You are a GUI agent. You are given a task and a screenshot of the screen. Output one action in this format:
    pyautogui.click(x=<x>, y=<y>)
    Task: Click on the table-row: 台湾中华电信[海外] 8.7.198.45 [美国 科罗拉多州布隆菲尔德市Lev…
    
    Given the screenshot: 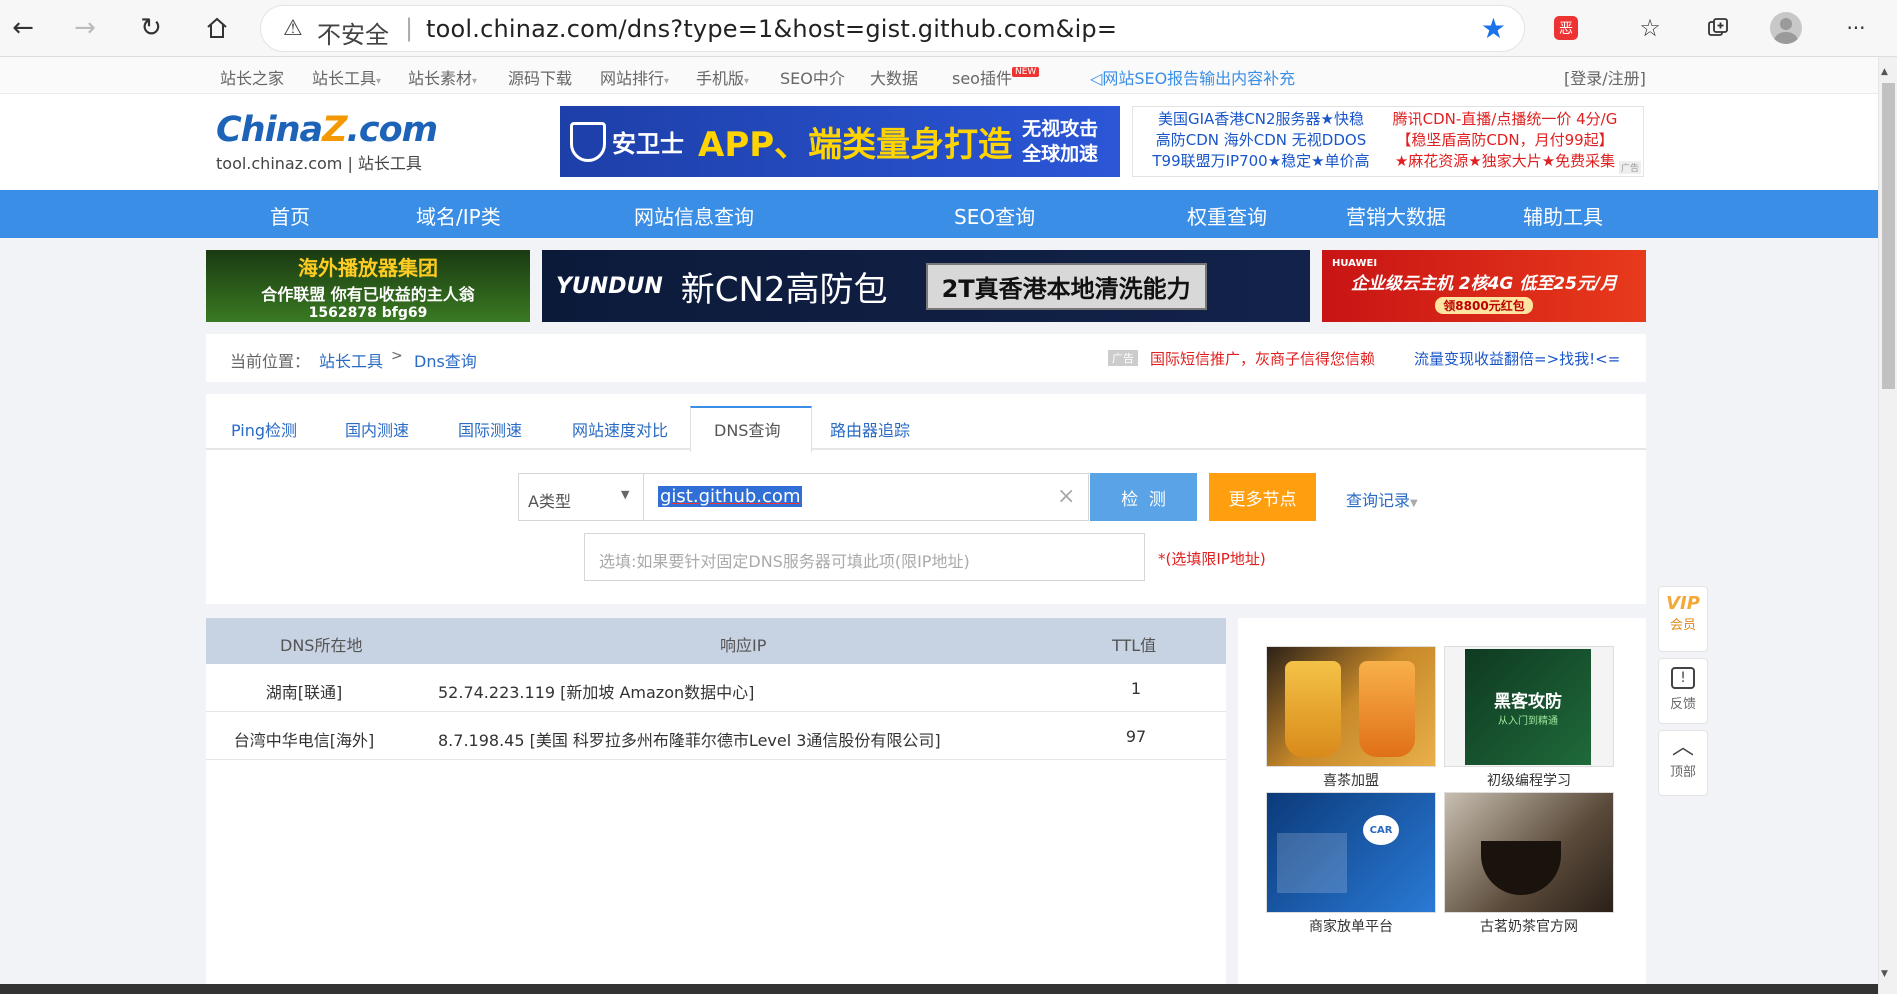 What is the action you would take?
    pyautogui.click(x=716, y=736)
    